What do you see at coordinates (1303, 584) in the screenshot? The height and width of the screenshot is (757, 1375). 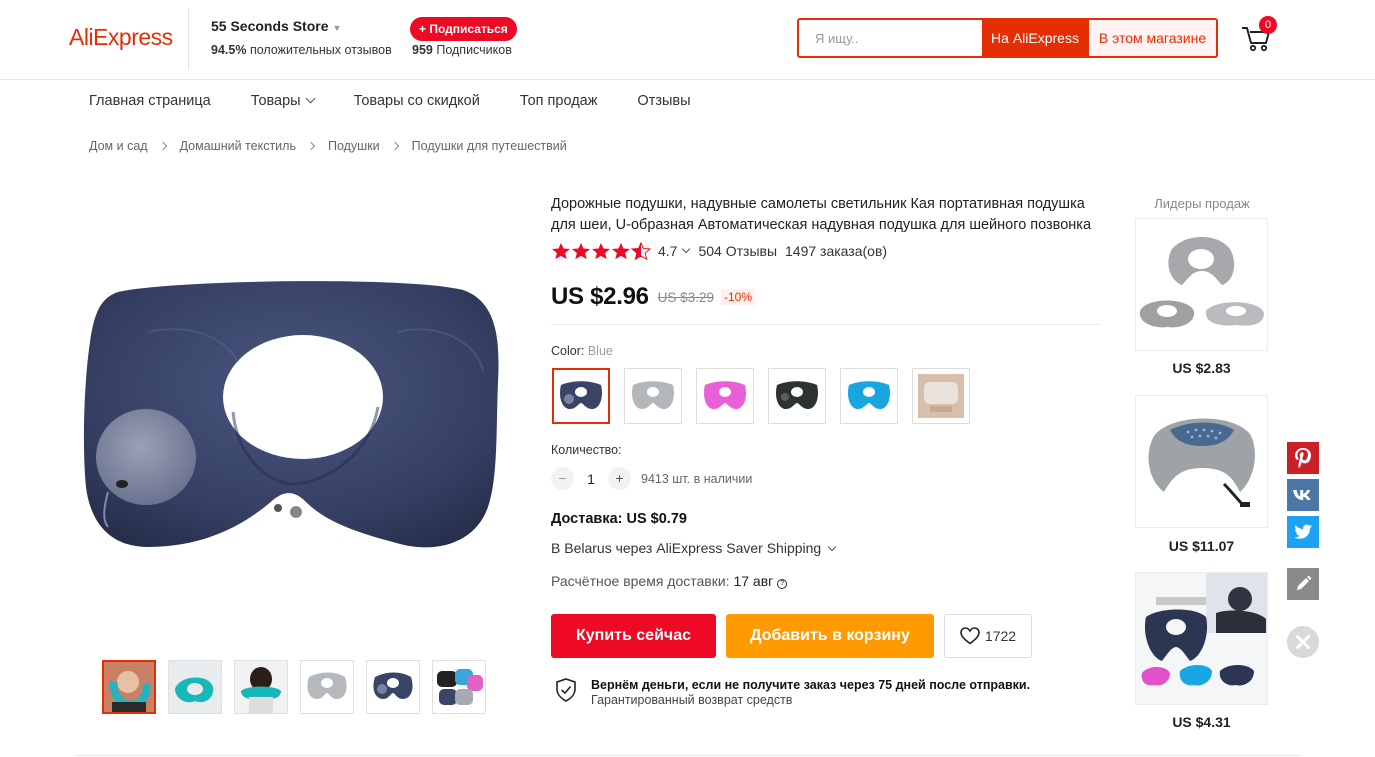 I see `edit-icon` at bounding box center [1303, 584].